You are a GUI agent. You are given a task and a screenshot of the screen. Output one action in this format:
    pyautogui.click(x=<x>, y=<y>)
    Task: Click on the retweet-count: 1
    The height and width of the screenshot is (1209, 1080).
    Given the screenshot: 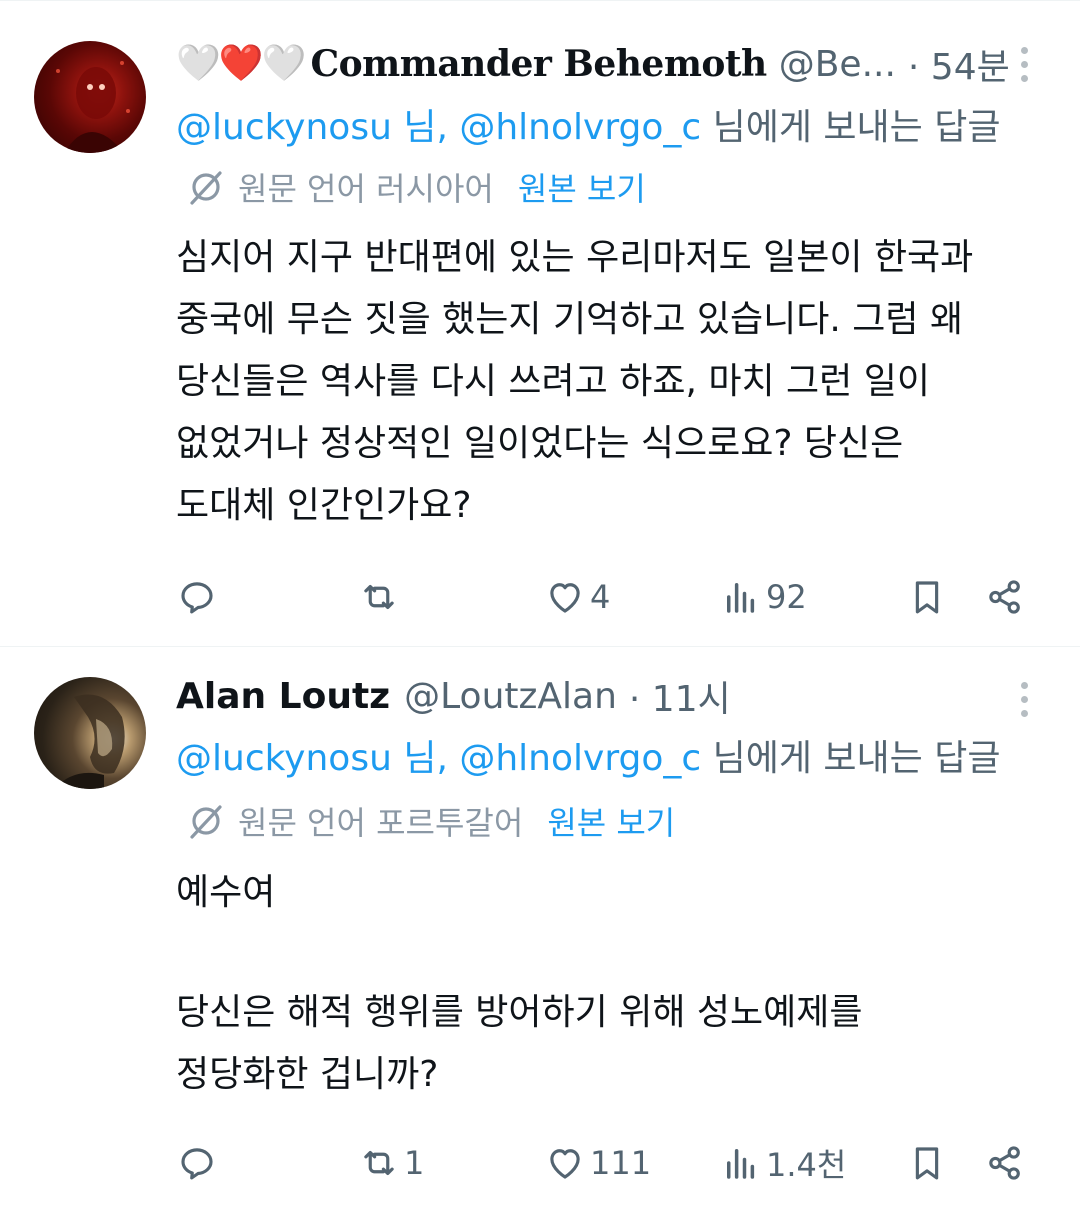 What is the action you would take?
    pyautogui.click(x=414, y=1163)
    